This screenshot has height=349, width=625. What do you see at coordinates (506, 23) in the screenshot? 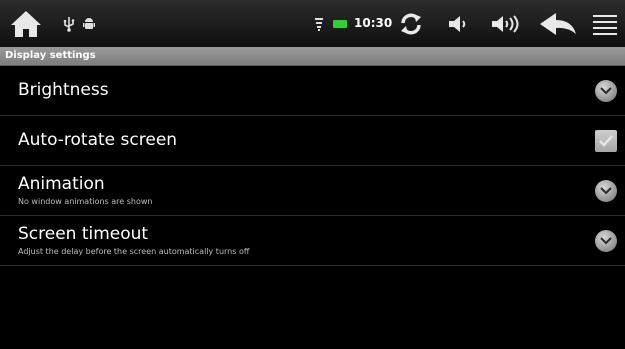
I see `volume-up-icon` at bounding box center [506, 23].